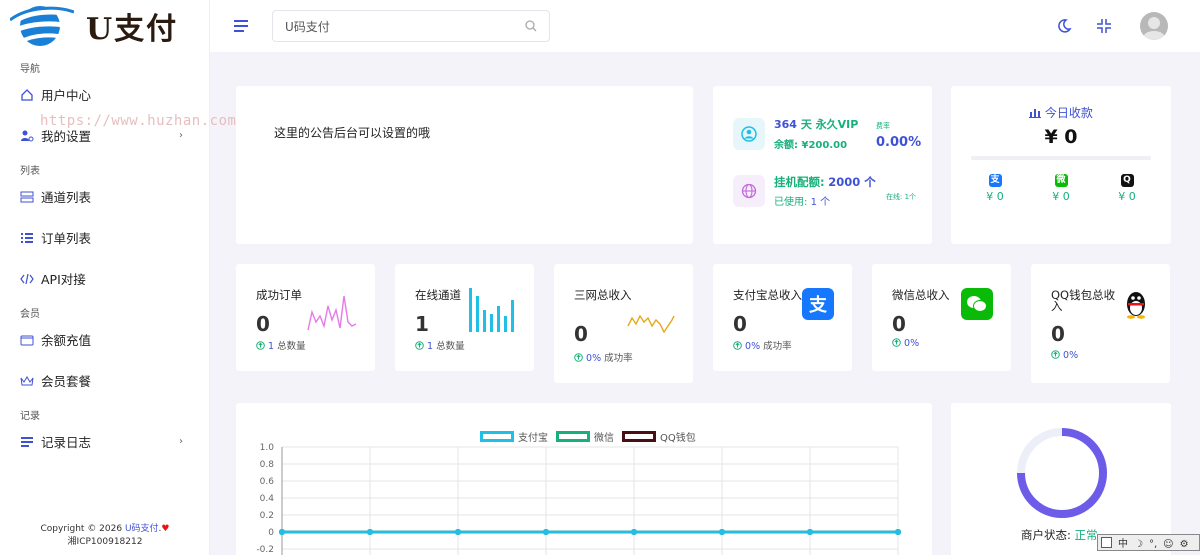 The width and height of the screenshot is (1200, 555). Describe the element at coordinates (1127, 180) in the screenshot. I see `qq-icon: Q` at that location.